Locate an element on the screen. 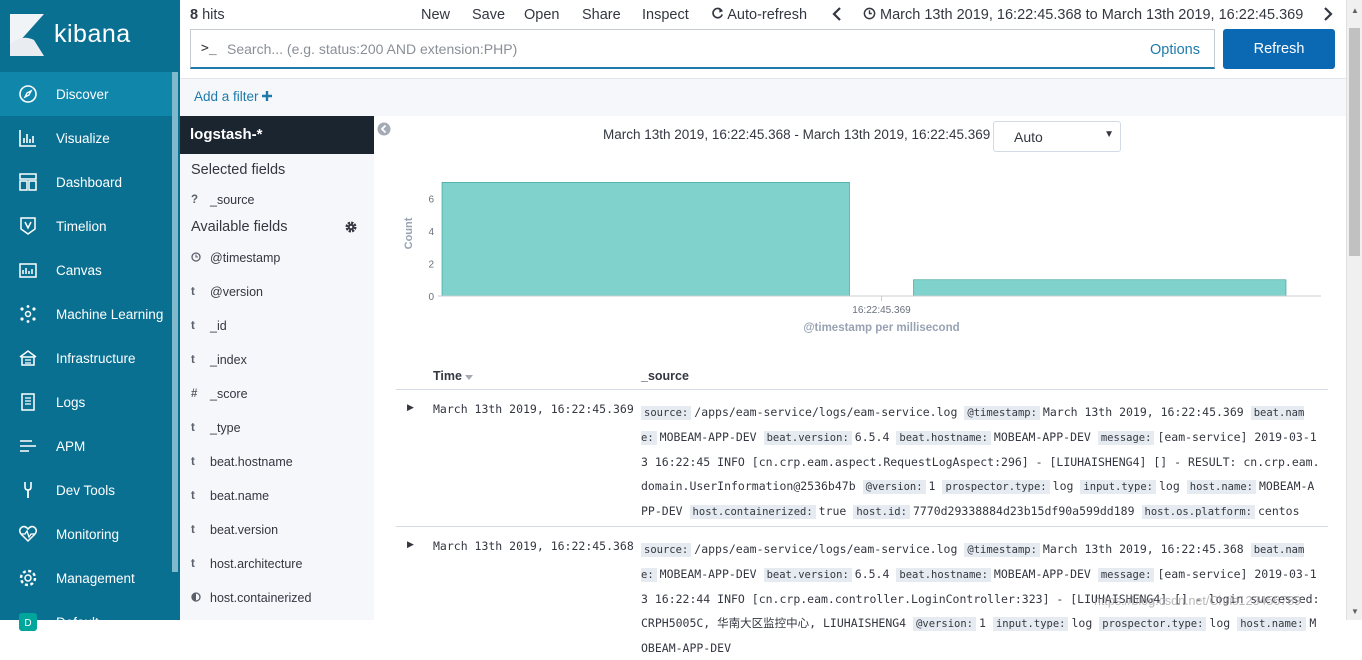  nav-item-label: Discover is located at coordinates (82, 94).